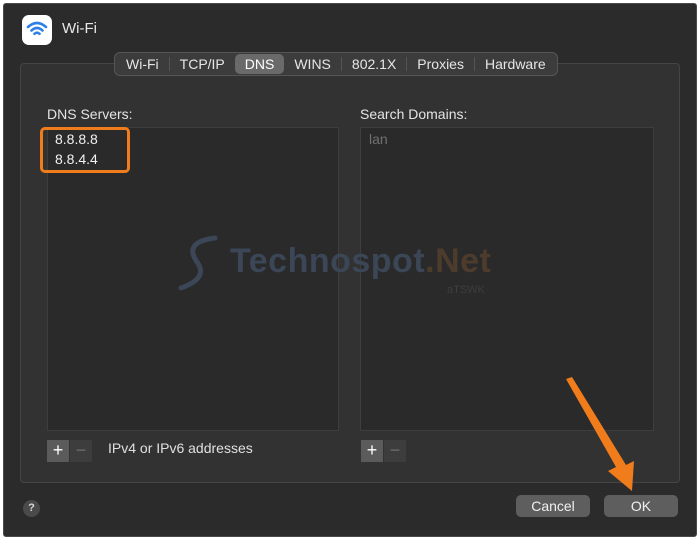 Image resolution: width=700 pixels, height=540 pixels. What do you see at coordinates (440, 64) in the screenshot?
I see `tab-proxies: Proxies` at bounding box center [440, 64].